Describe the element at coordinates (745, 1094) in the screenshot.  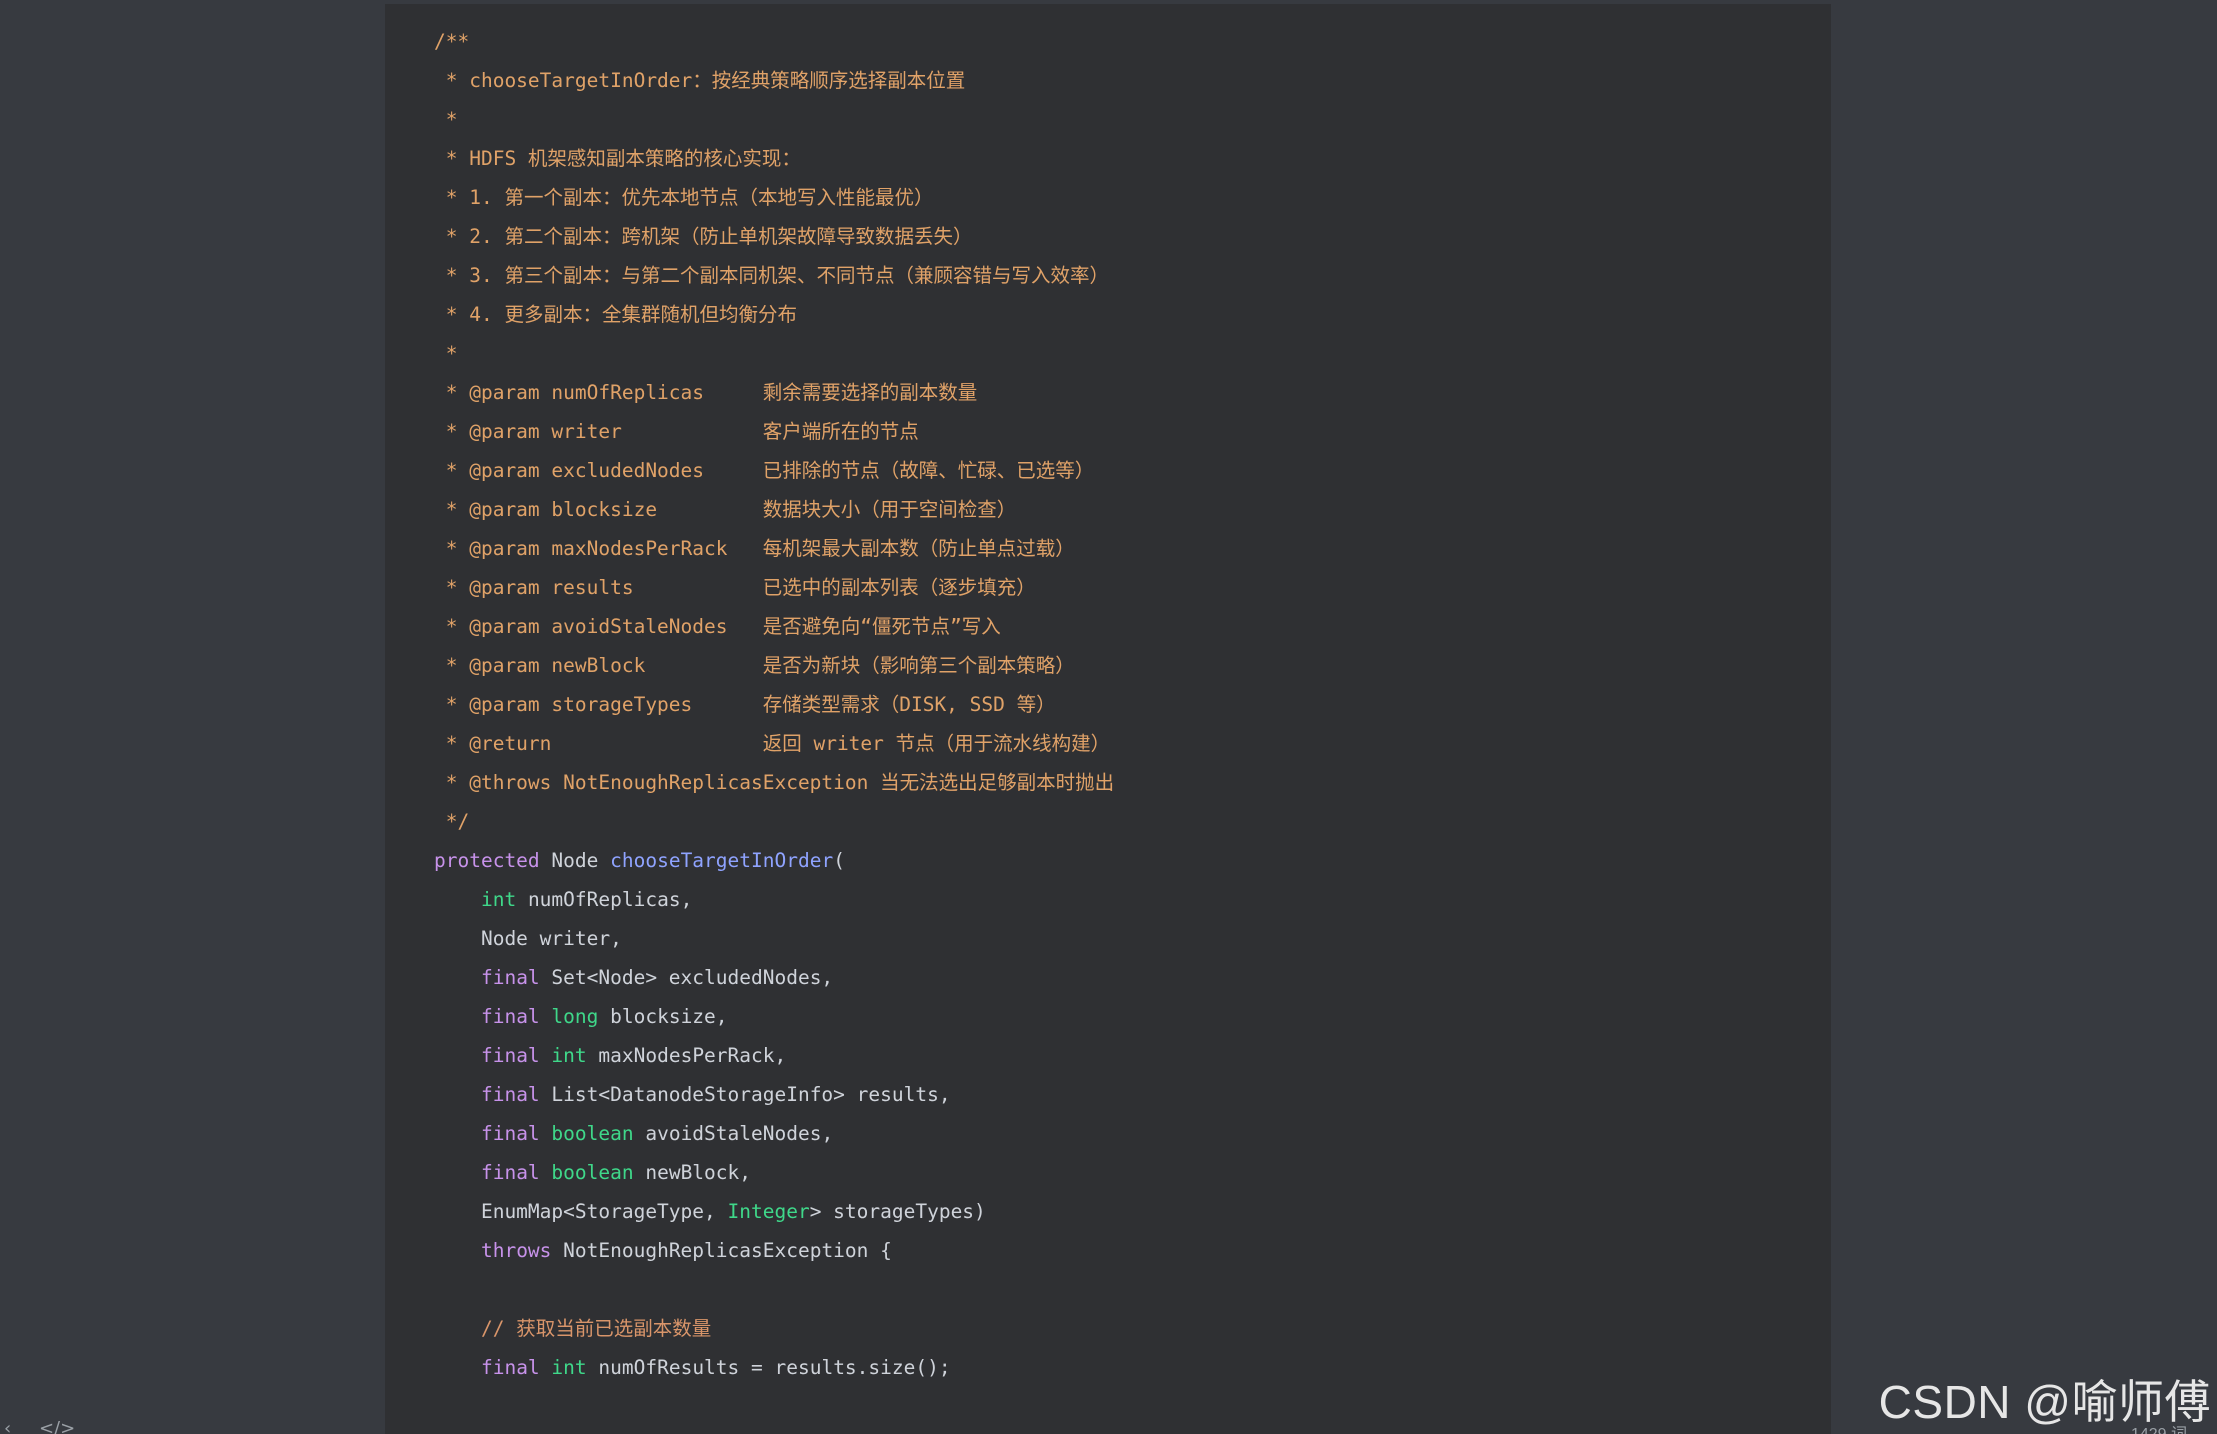
I see `code-token: List<DatanodeStorageInfo> results,` at that location.